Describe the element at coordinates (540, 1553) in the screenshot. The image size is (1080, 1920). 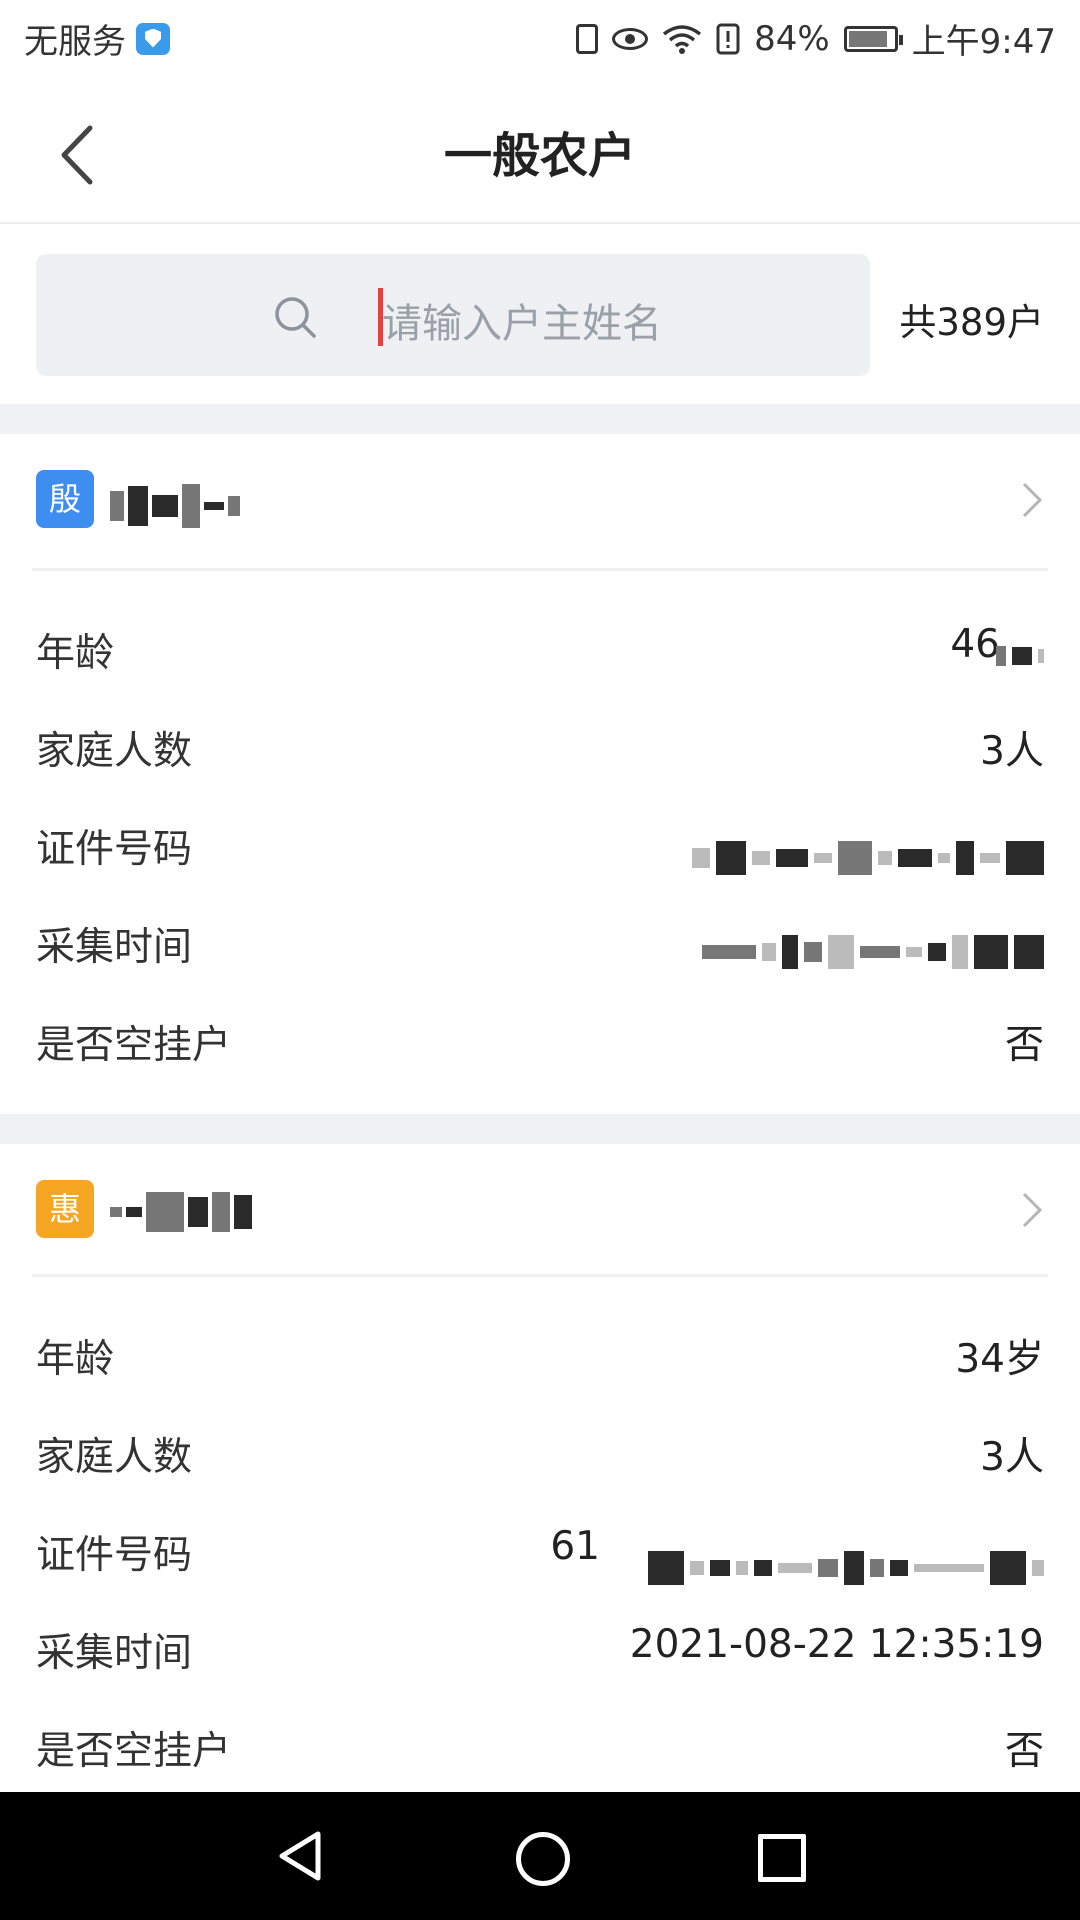
I see `info-row-id-number: 证件号码 61` at that location.